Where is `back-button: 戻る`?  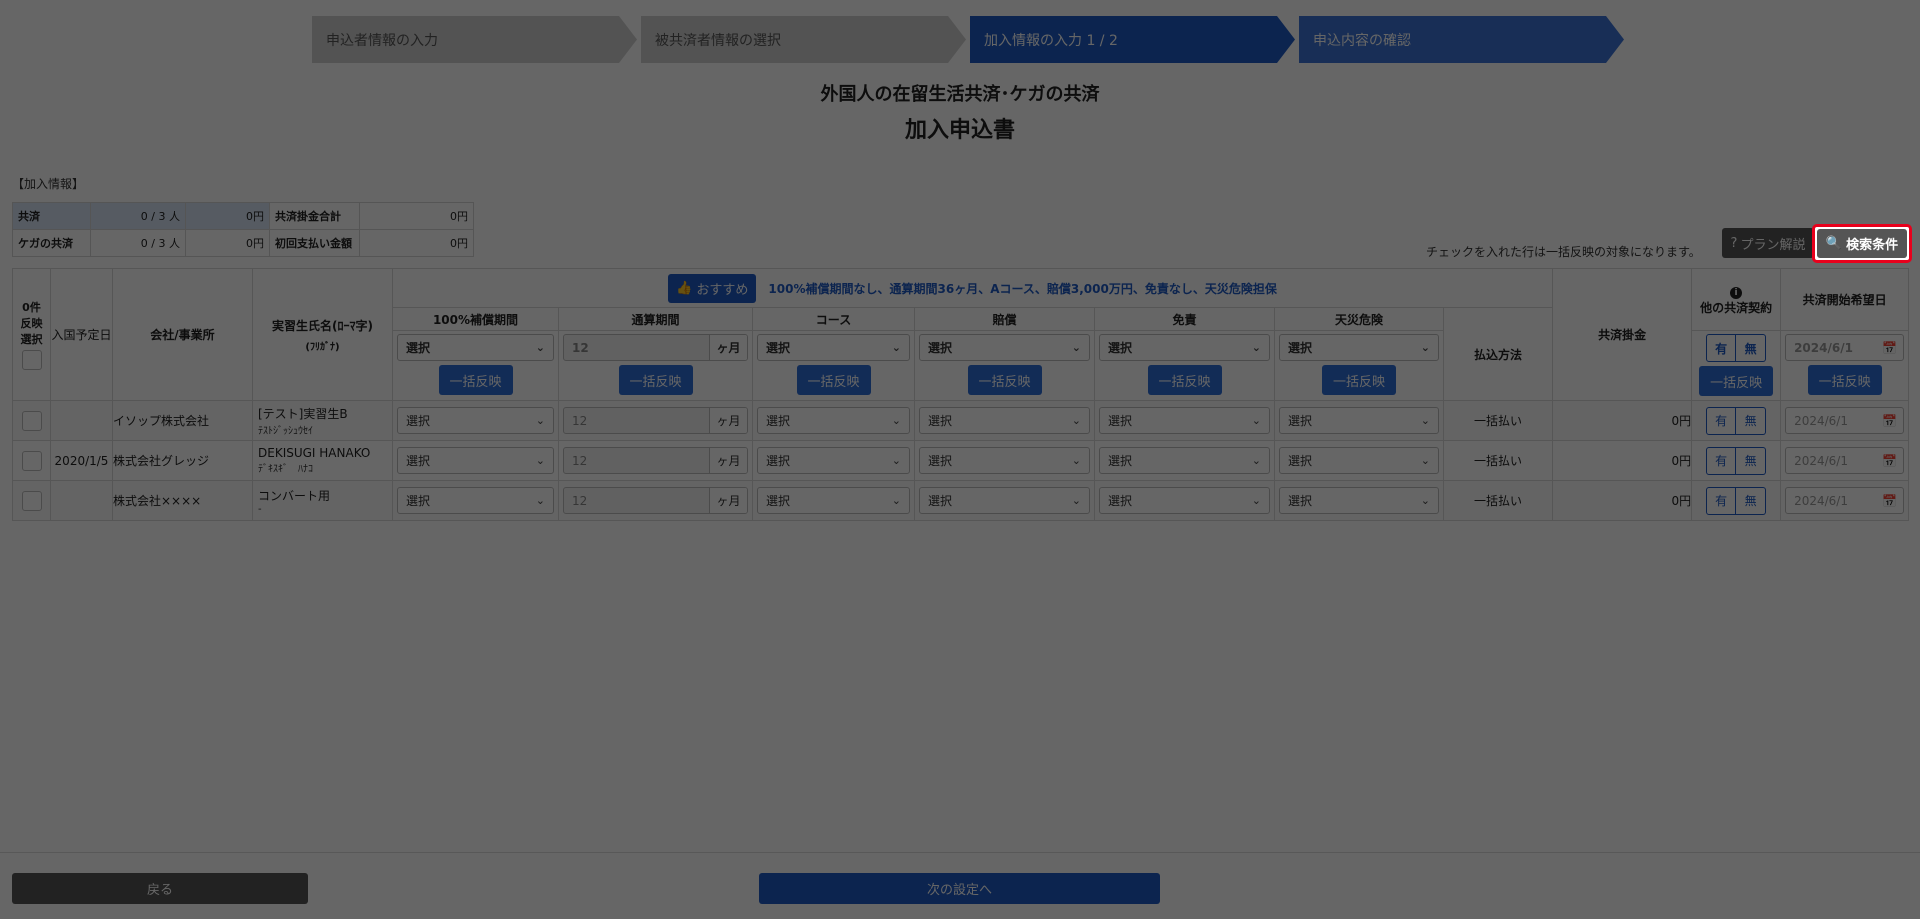
back-button: 戻る is located at coordinates (160, 888).